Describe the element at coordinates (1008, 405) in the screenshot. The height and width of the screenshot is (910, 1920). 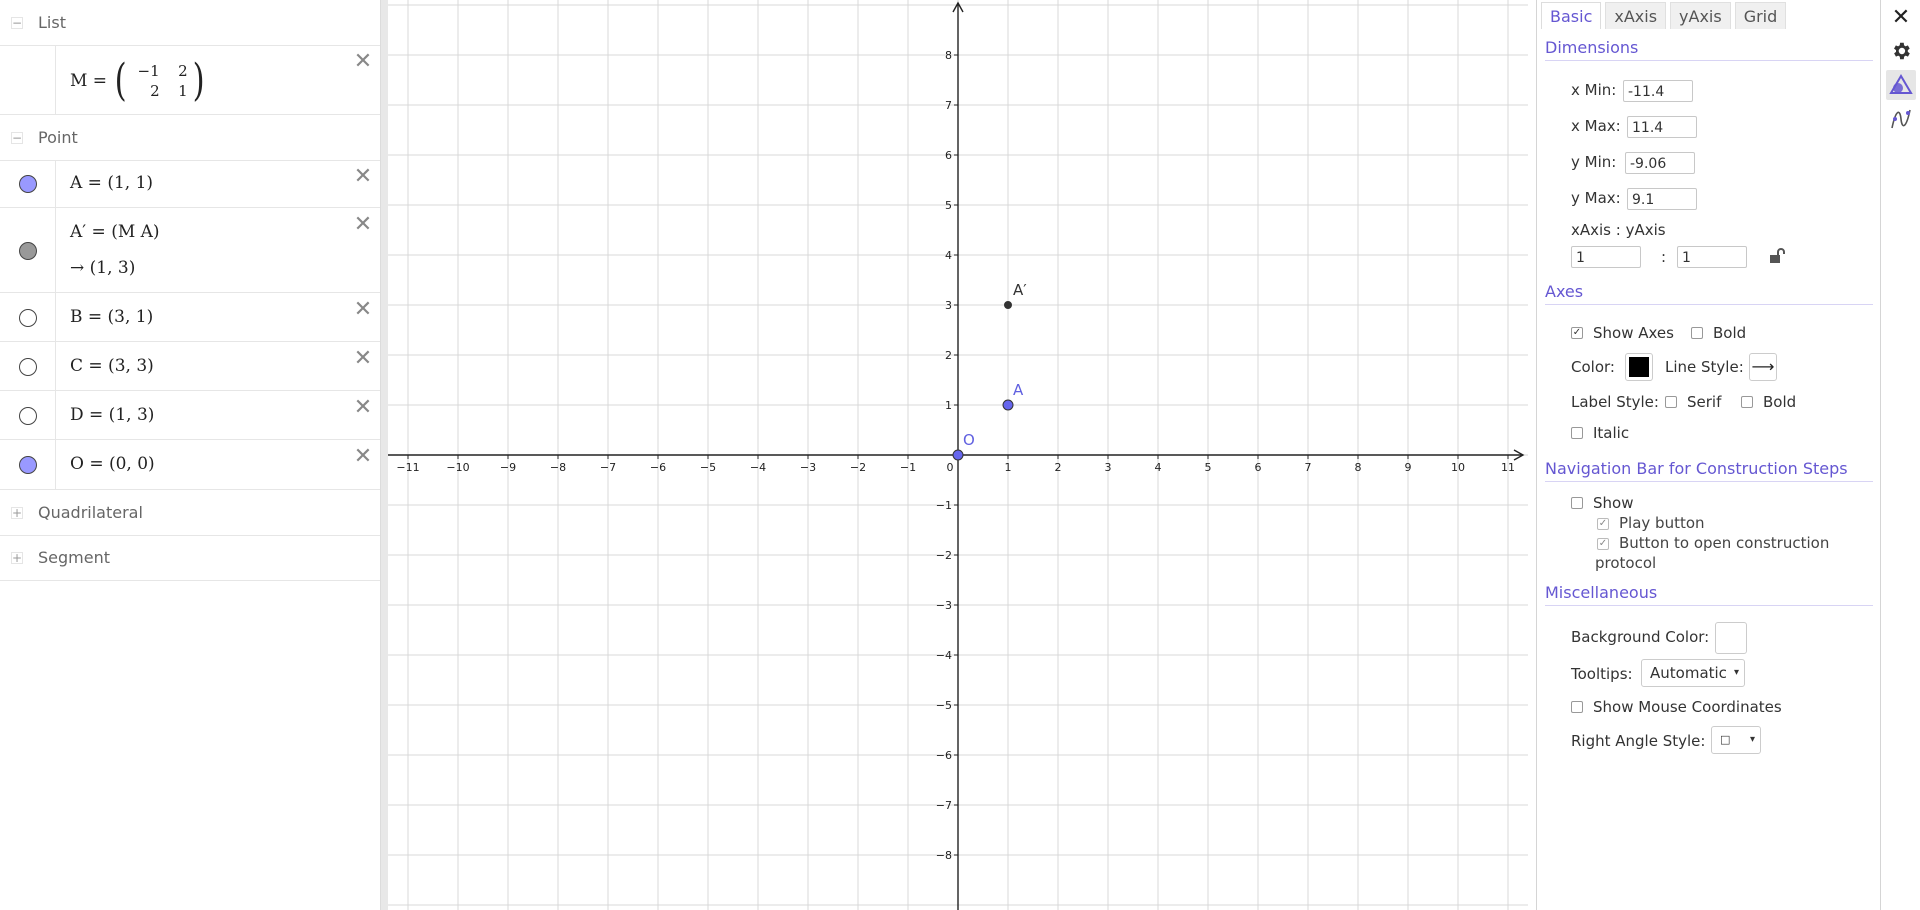
I see `point-a` at that location.